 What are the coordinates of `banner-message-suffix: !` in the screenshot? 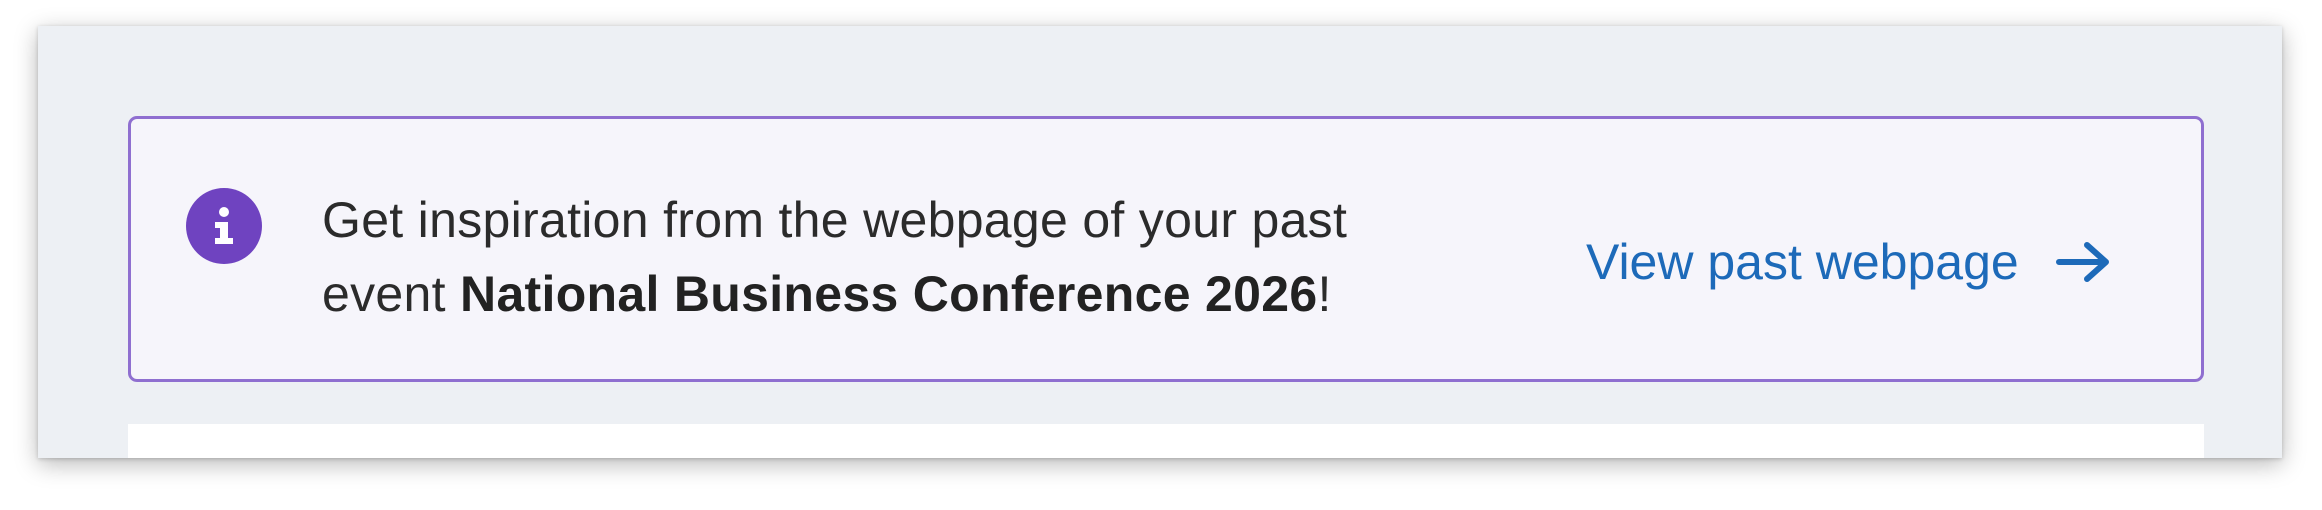 It's located at (1324, 294).